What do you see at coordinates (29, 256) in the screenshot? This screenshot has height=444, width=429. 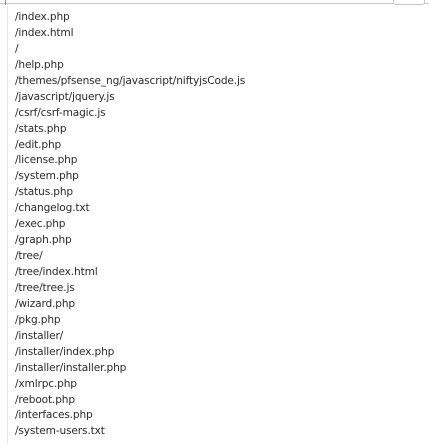 I see `path-list-item: /tree/` at bounding box center [29, 256].